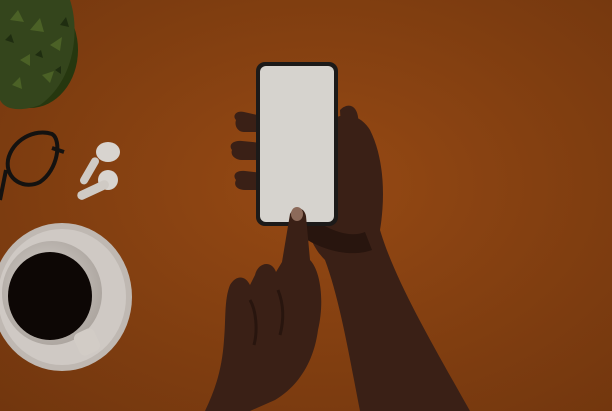 Image resolution: width=612 pixels, height=411 pixels. What do you see at coordinates (297, 214) in the screenshot?
I see `fingernail` at bounding box center [297, 214].